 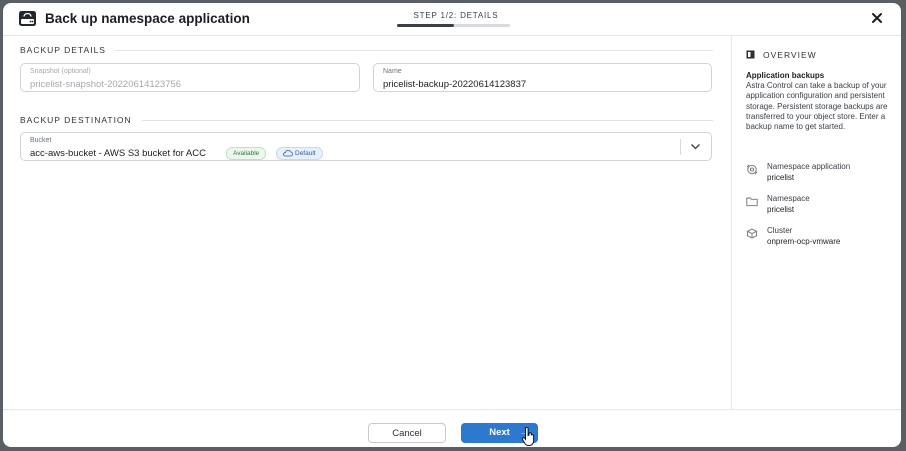 I want to click on meta-label: Namespace, so click(x=788, y=198).